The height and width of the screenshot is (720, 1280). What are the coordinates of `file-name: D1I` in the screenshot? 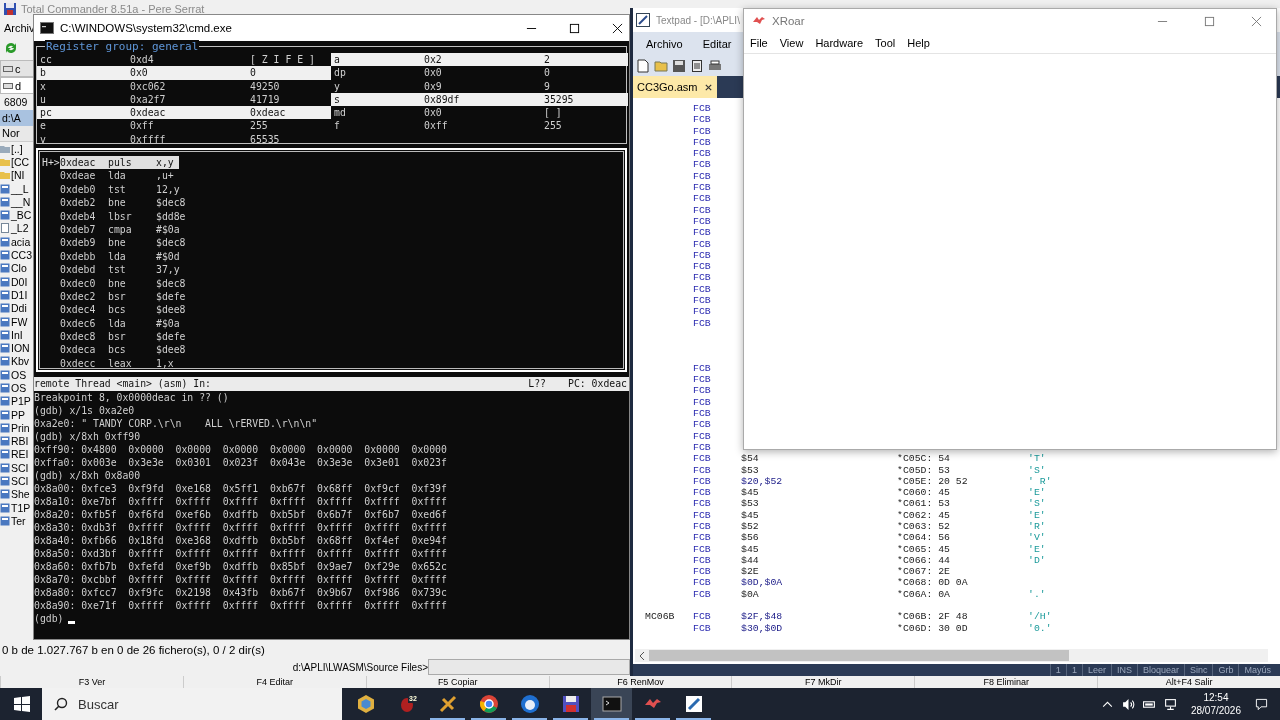 It's located at (19, 294).